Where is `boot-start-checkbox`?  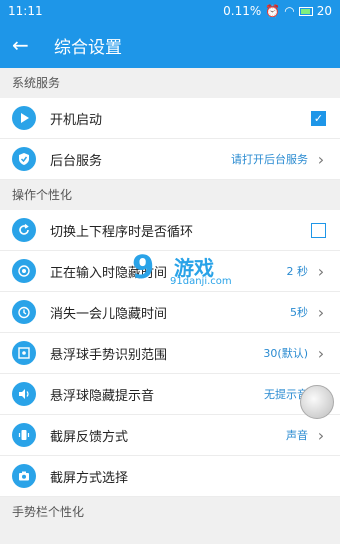 boot-start-checkbox is located at coordinates (318, 118).